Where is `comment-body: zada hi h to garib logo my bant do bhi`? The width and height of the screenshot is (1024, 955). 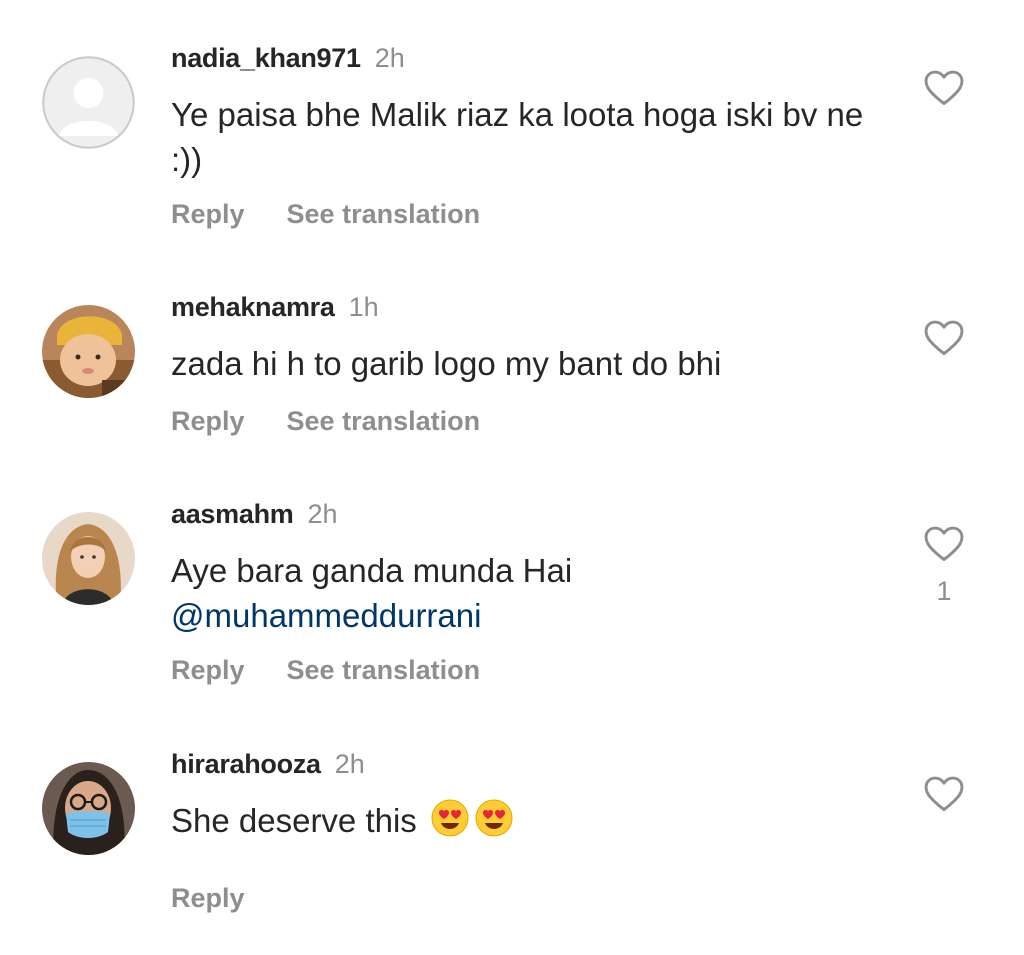
comment-body: zada hi h to garib logo my bant do bhi is located at coordinates (446, 363).